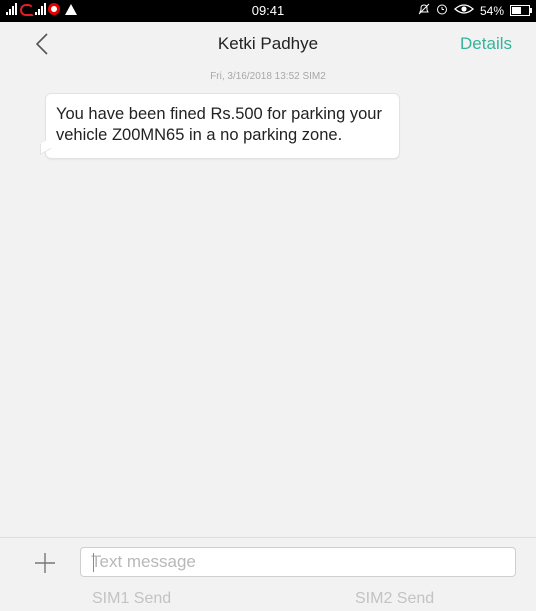 Image resolution: width=536 pixels, height=611 pixels. Describe the element at coordinates (298, 562) in the screenshot. I see `message-input` at that location.